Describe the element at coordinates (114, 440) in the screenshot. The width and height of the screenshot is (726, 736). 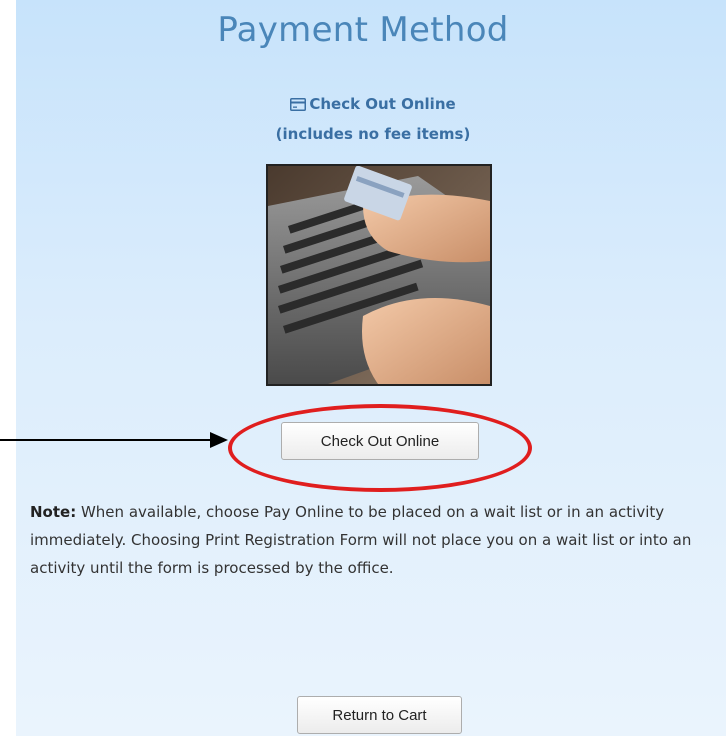
I see `annotation-arrow` at that location.